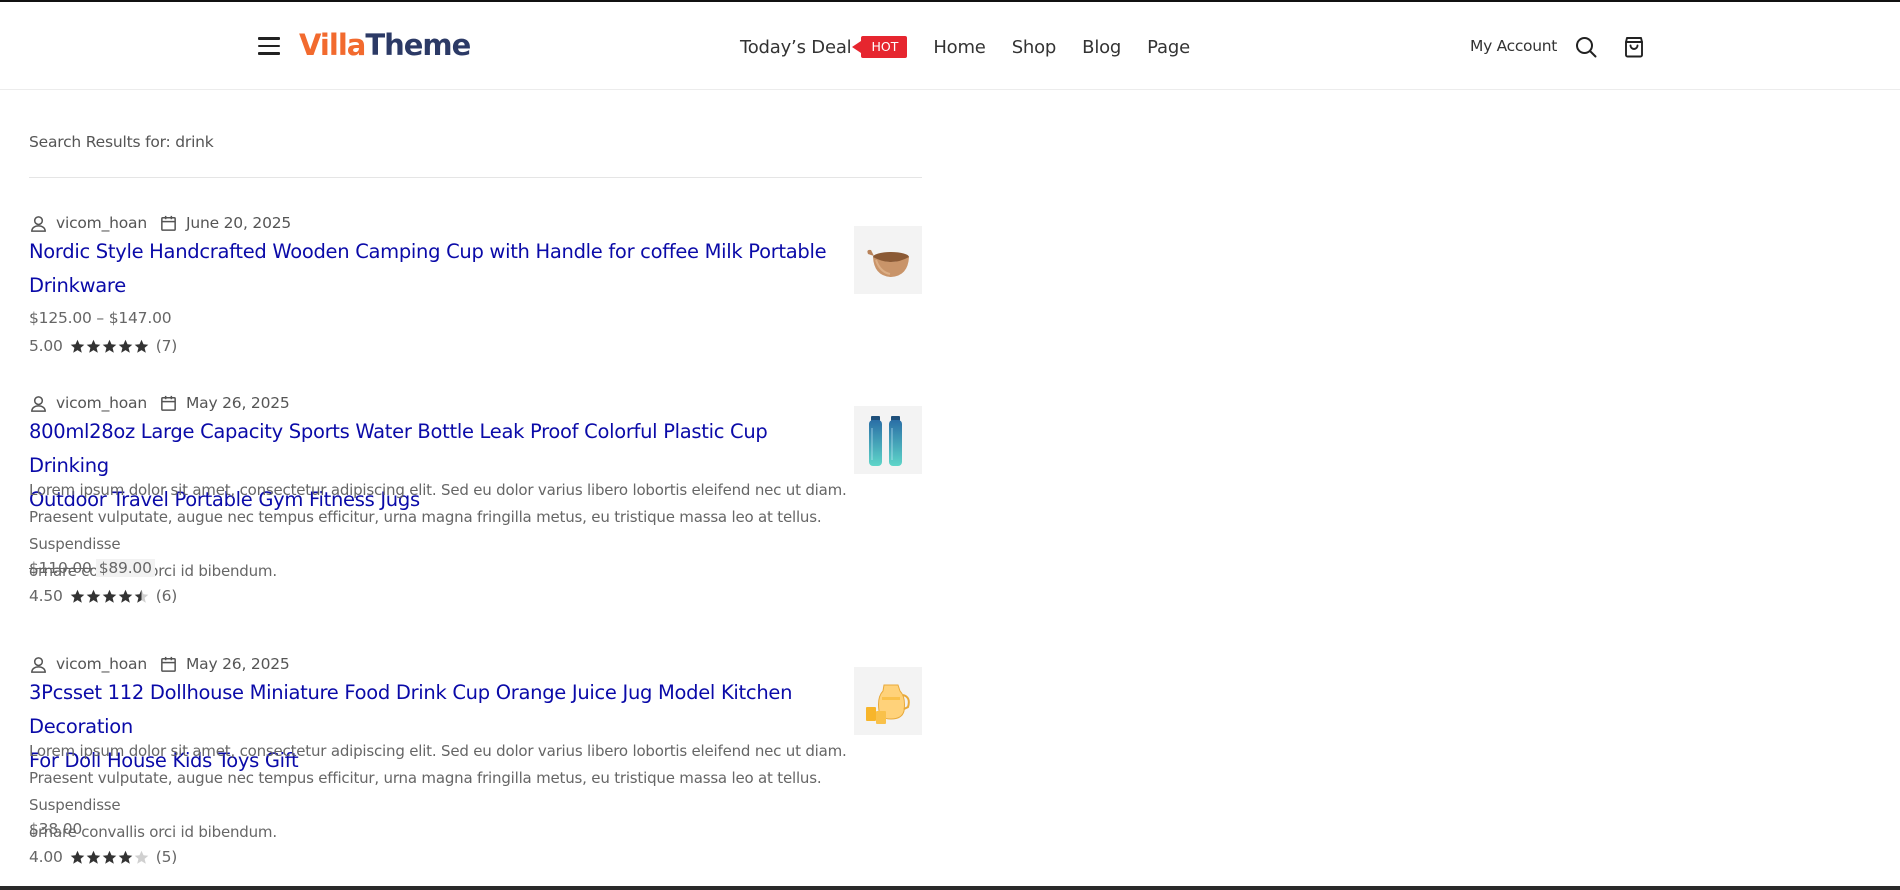 Image resolution: width=1900 pixels, height=890 pixels. Describe the element at coordinates (950, 888) in the screenshot. I see `window-bottom-border` at that location.